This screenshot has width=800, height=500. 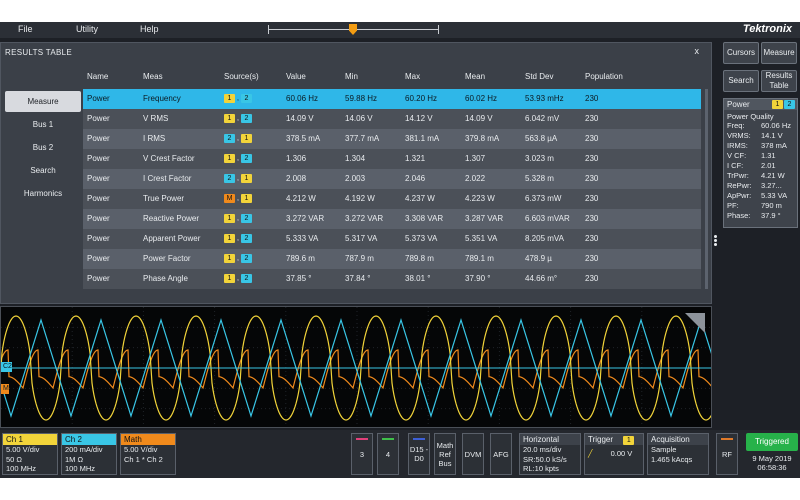 What do you see at coordinates (739, 185) in the screenshot?
I see `pq-key: RePwr:` at bounding box center [739, 185].